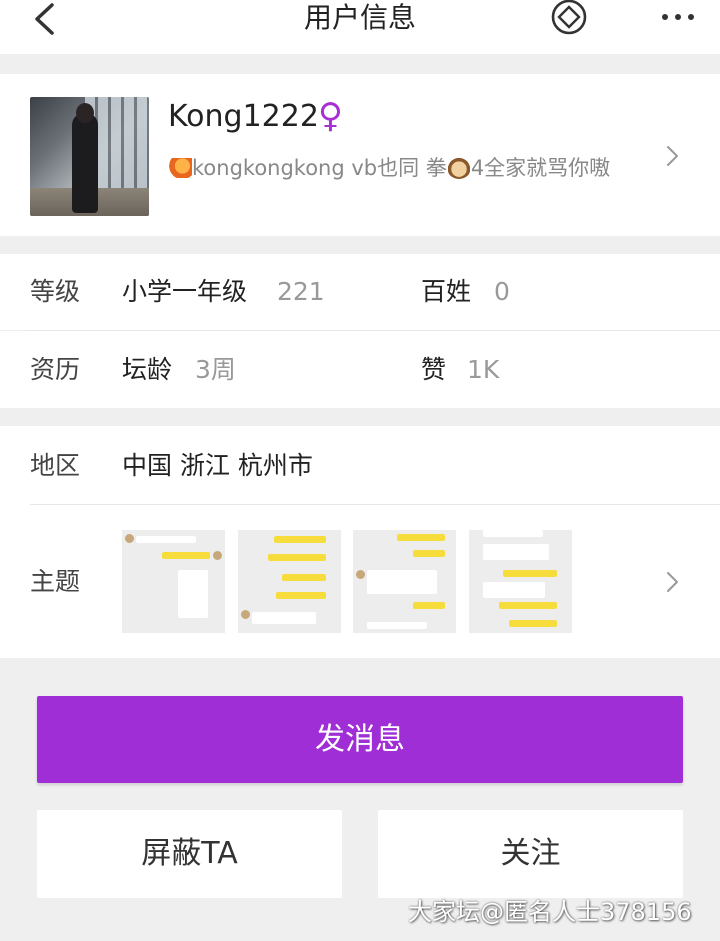  Describe the element at coordinates (185, 291) in the screenshot. I see `level-name: 小学一年级` at that location.